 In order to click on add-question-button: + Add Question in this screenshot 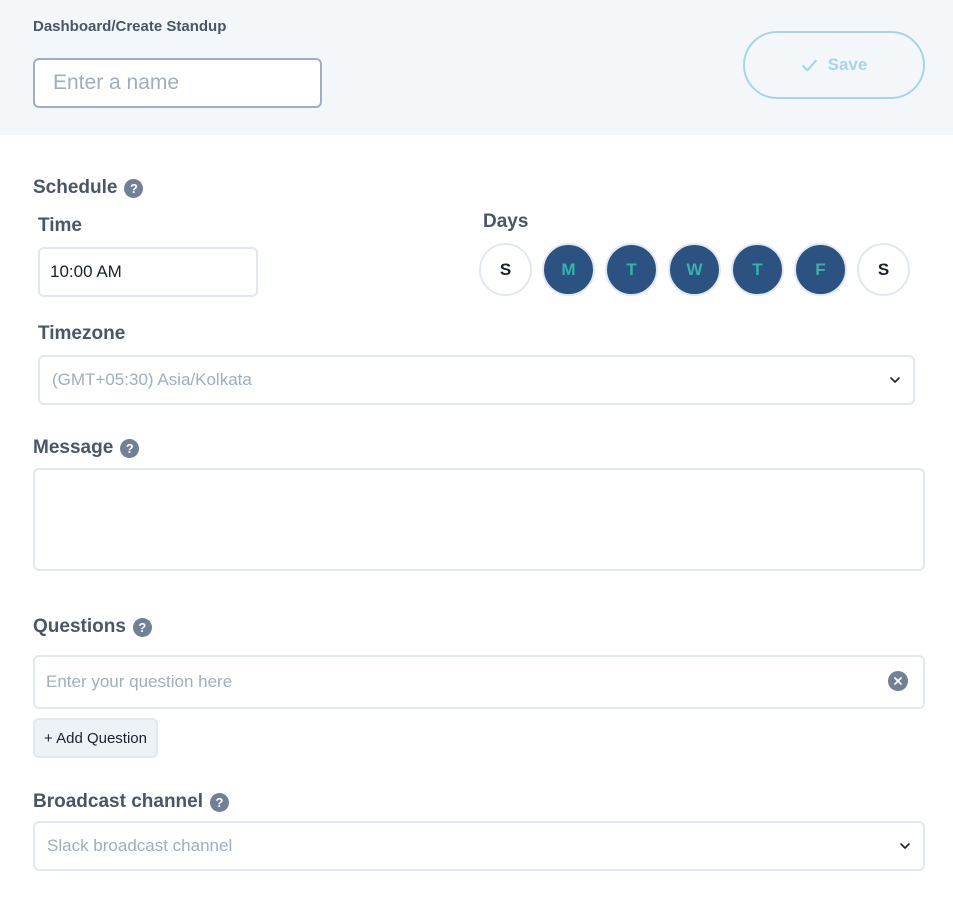, I will do `click(95, 738)`.